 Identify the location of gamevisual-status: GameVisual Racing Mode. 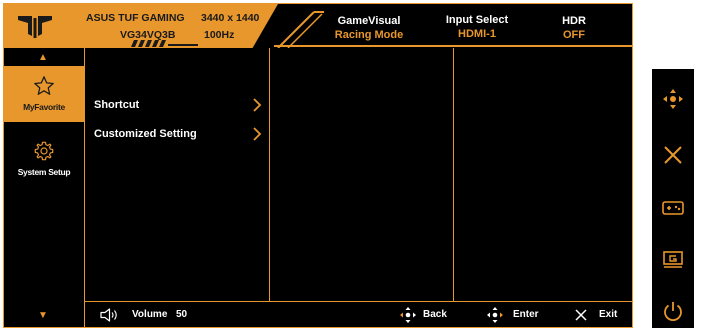
(369, 28).